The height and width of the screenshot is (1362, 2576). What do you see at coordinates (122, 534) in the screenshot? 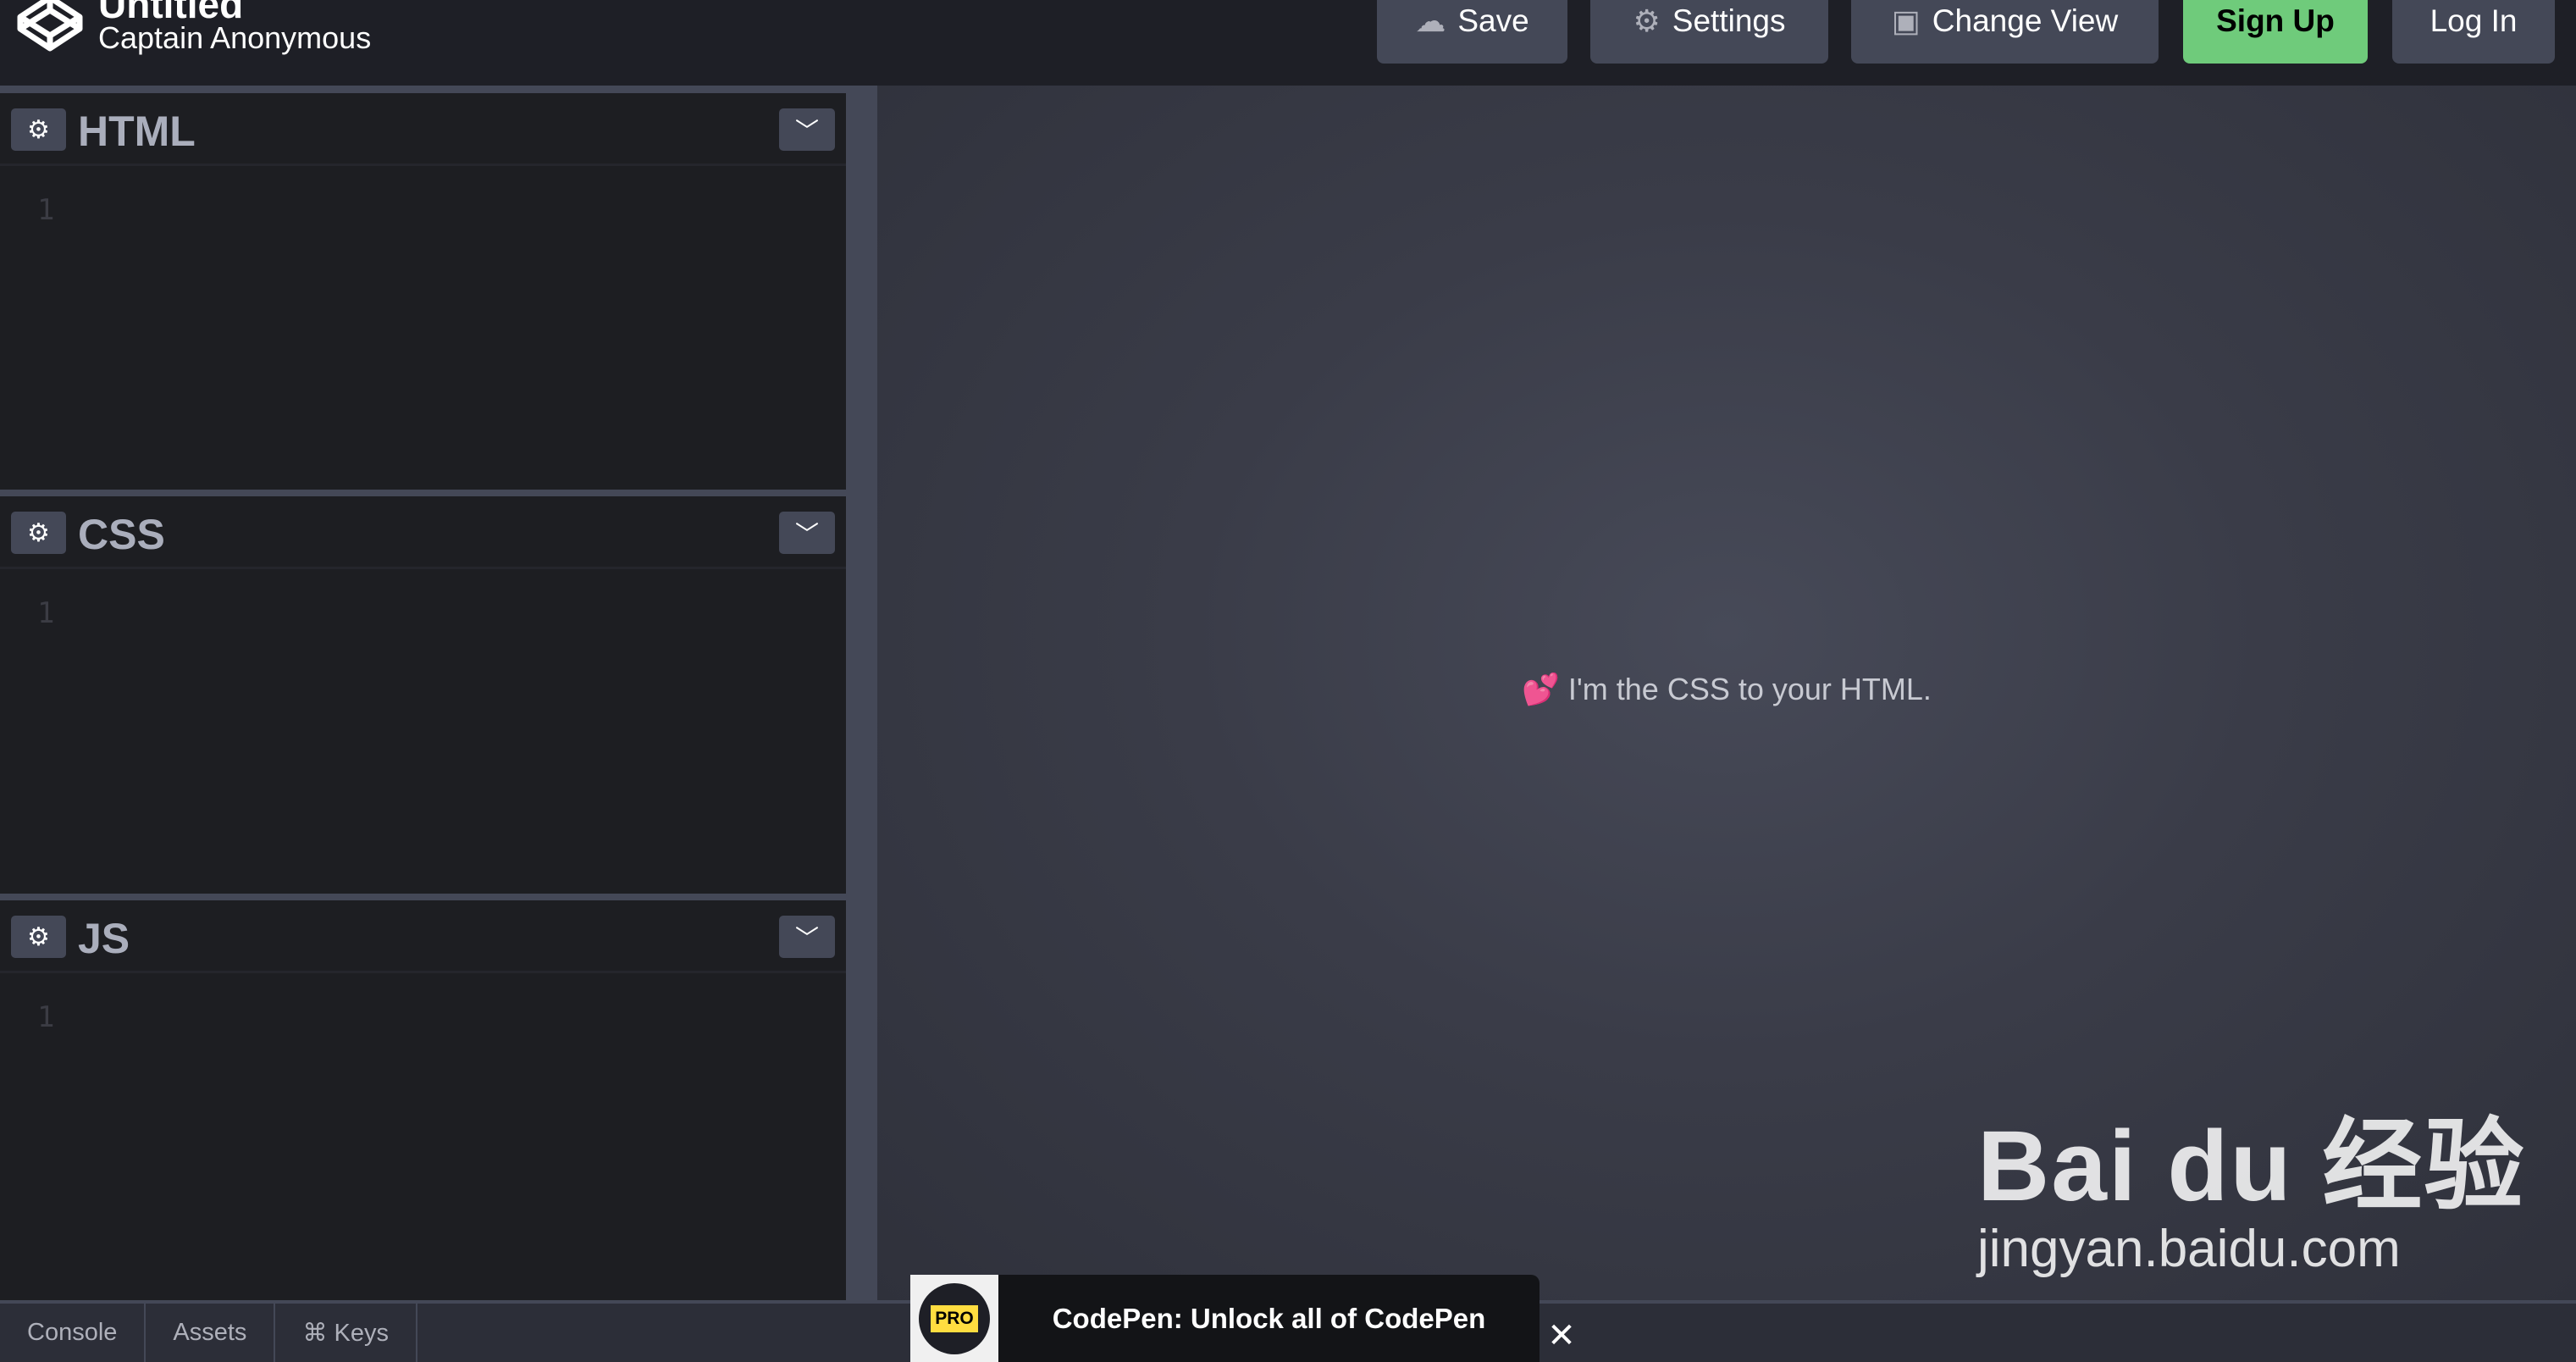
I see `editor-title: CSS` at bounding box center [122, 534].